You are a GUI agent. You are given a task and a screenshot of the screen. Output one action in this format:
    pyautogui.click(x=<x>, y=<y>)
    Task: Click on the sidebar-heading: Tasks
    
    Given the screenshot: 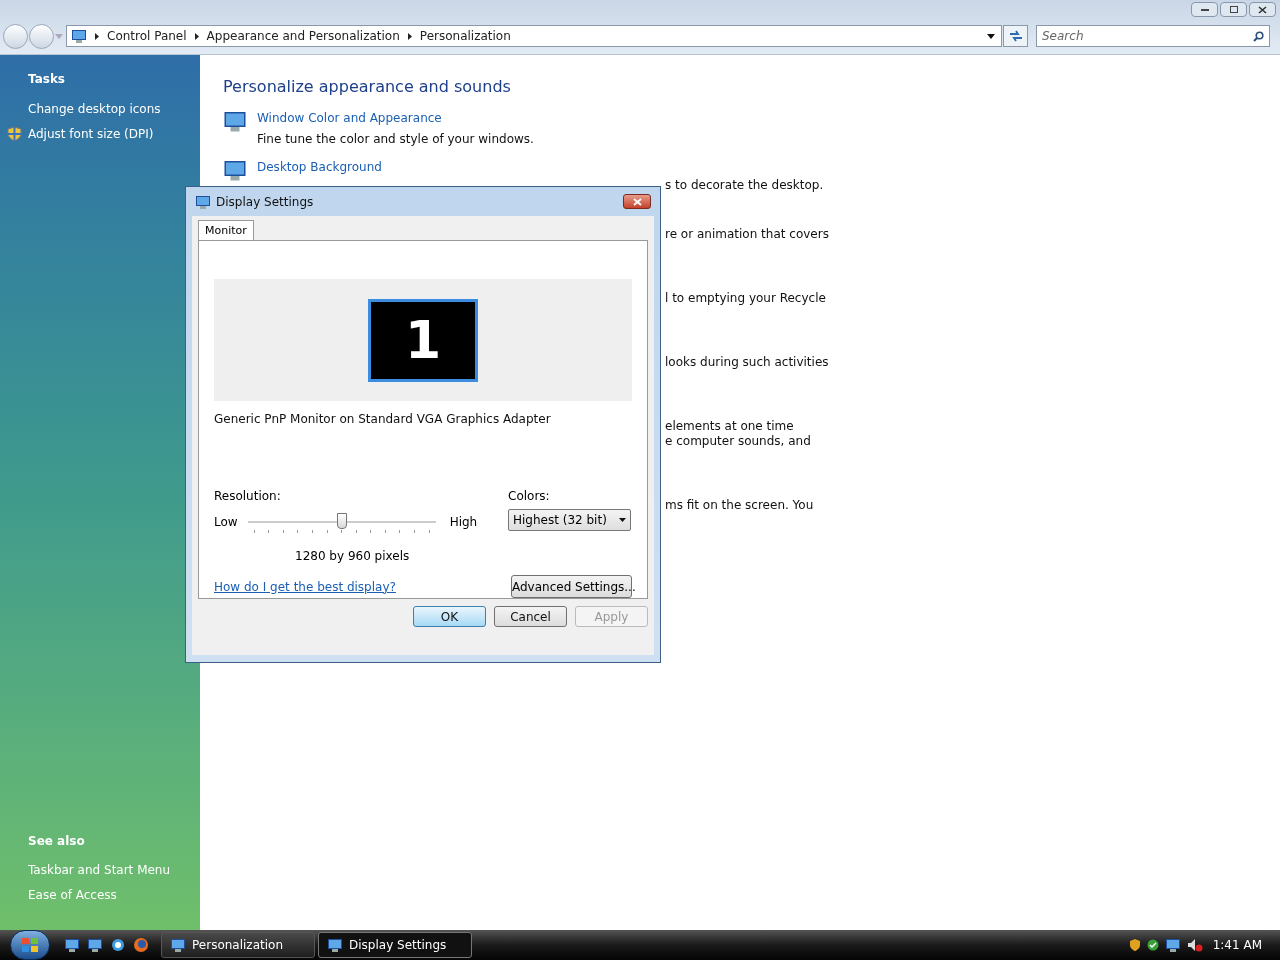 What is the action you would take?
    pyautogui.click(x=46, y=79)
    